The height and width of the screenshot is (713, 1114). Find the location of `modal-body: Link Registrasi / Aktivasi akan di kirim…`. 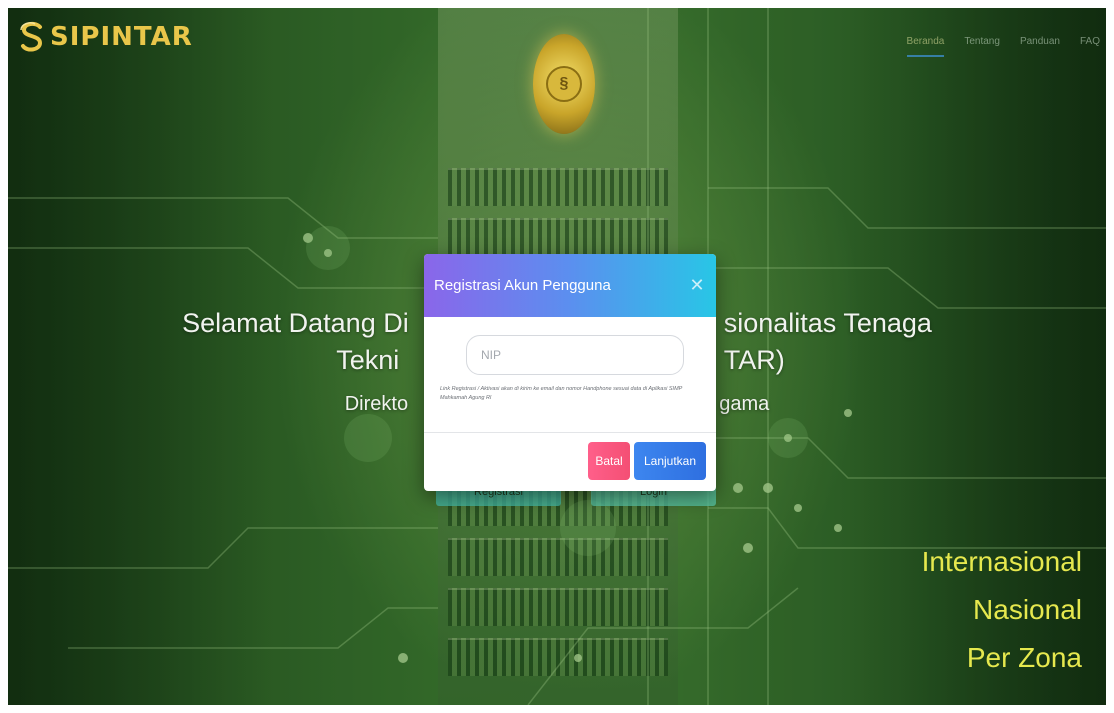

modal-body: Link Registrasi / Aktivasi akan di kirim… is located at coordinates (570, 360).